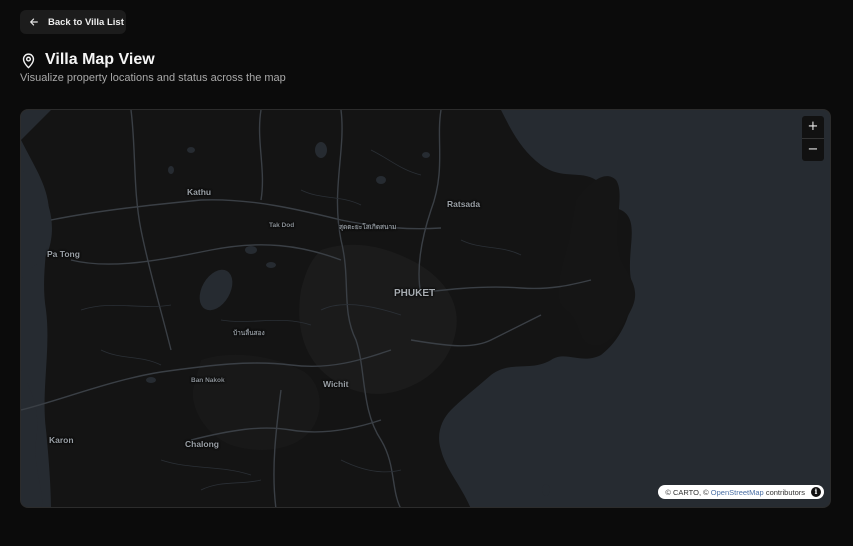  I want to click on back-button-label: Back to Villa List, so click(86, 22).